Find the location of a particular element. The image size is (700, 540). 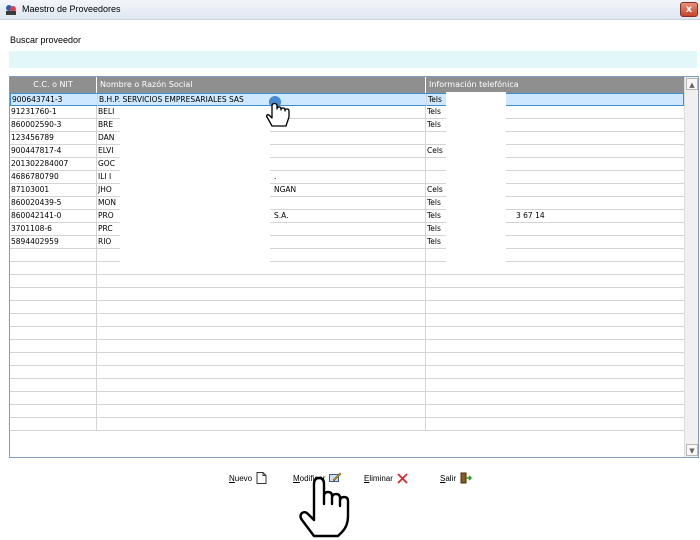

table-row: 860020439-5 MON Tels is located at coordinates (347, 203).